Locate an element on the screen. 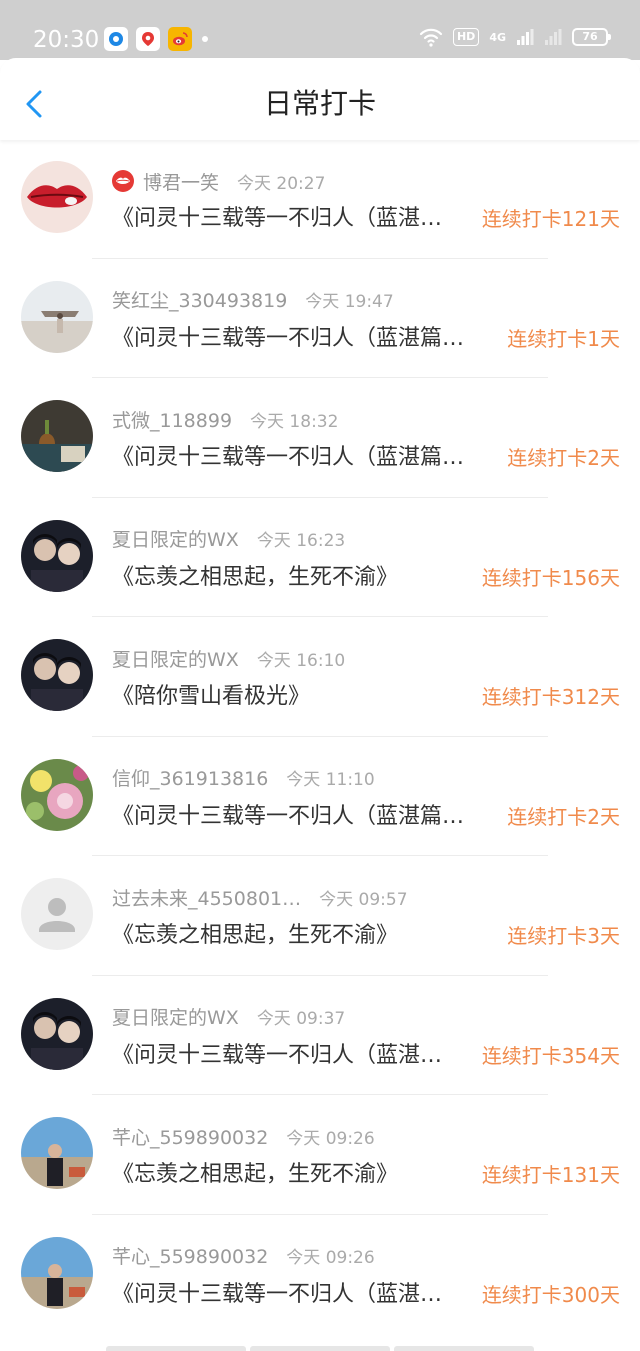 The height and width of the screenshot is (1351, 640). hd-badge: HD is located at coordinates (466, 37).